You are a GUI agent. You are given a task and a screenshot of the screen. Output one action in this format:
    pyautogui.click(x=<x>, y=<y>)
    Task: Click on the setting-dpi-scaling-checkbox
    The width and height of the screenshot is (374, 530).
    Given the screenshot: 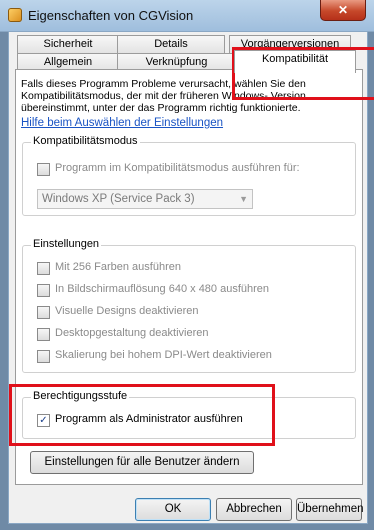 What is the action you would take?
    pyautogui.click(x=43, y=356)
    